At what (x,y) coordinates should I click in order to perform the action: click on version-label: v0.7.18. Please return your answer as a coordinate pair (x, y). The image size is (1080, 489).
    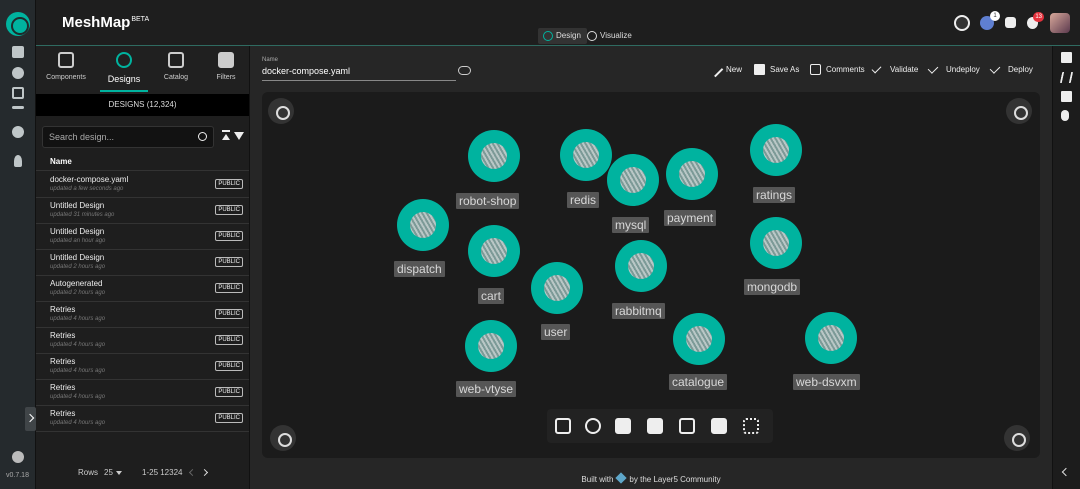
    Looking at the image, I should click on (17, 475).